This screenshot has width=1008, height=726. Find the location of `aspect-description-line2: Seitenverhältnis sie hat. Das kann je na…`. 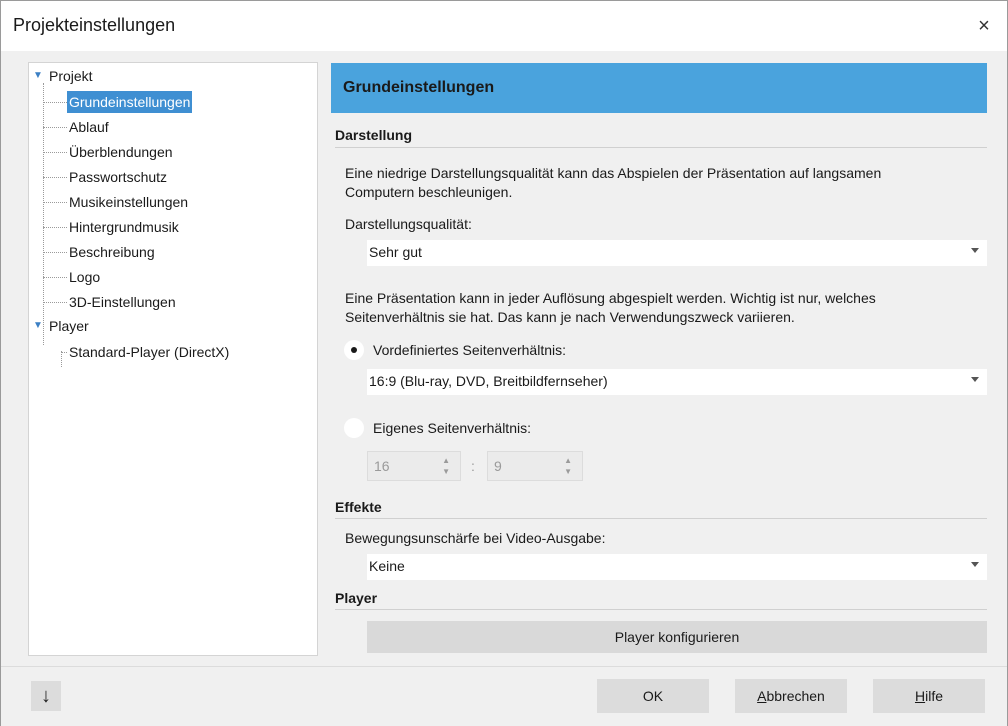

aspect-description-line2: Seitenverhältnis sie hat. Das kann je na… is located at coordinates (570, 317).